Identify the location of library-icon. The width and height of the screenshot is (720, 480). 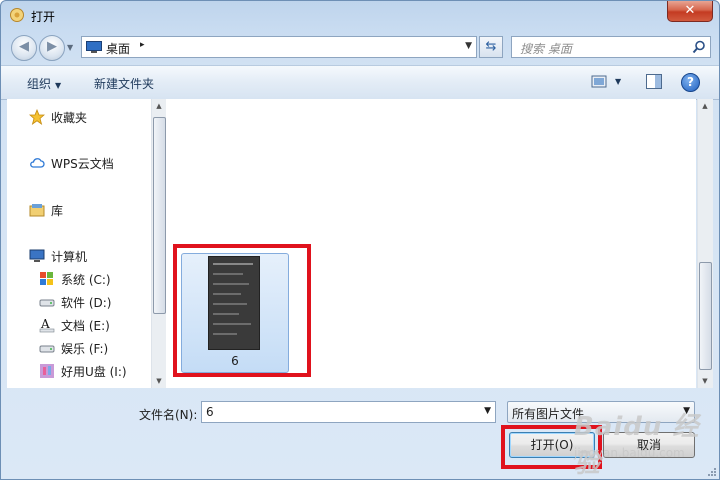
(37, 210).